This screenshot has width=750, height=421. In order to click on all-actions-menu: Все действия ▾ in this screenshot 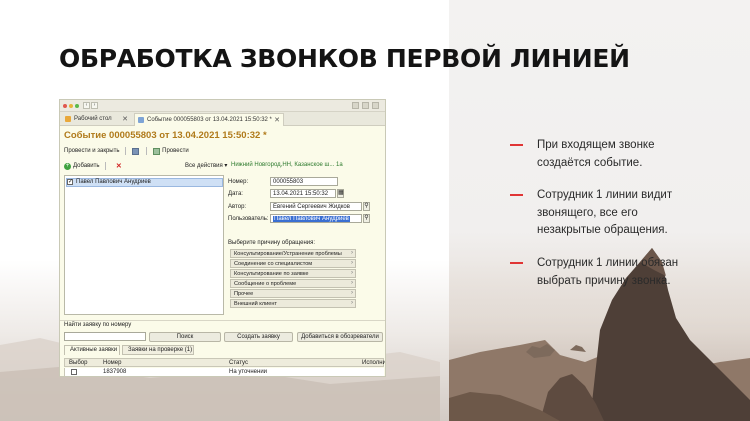, I will do `click(206, 165)`.